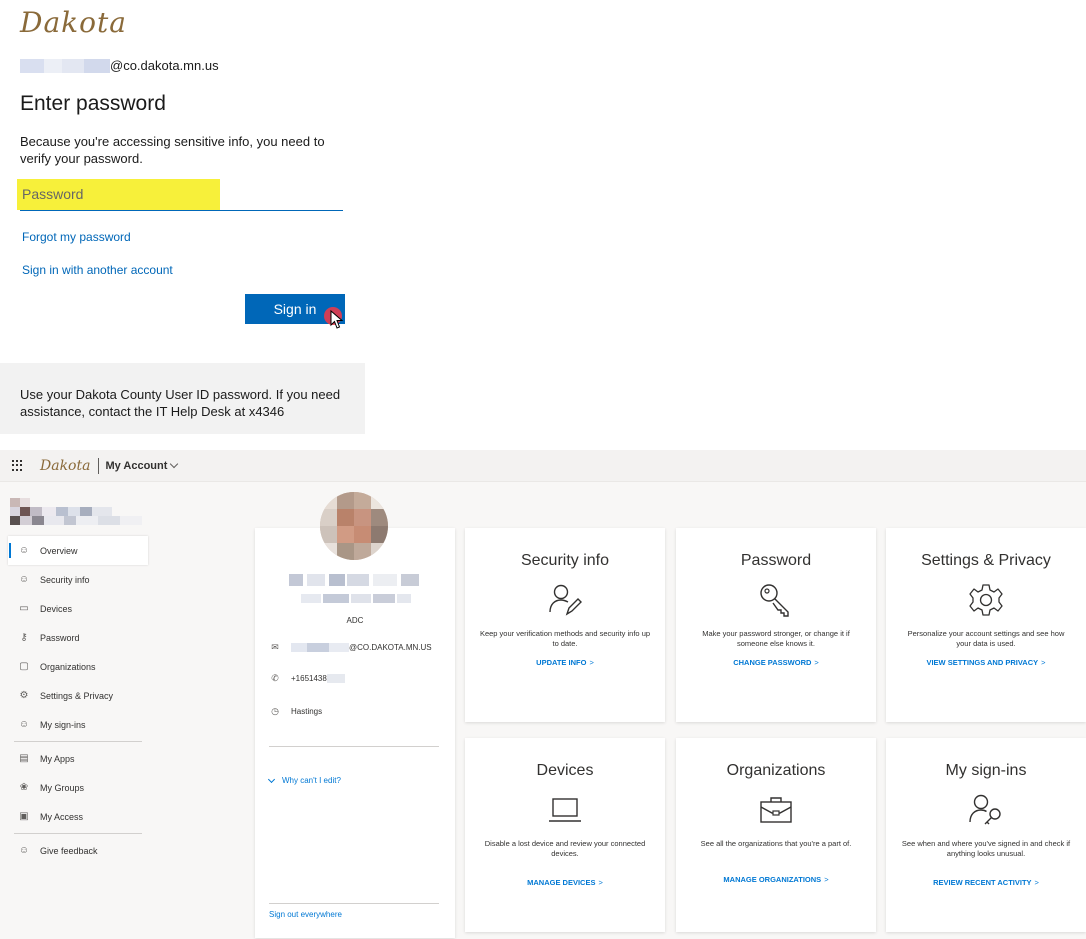  What do you see at coordinates (275, 677) in the screenshot?
I see `phone-icon: ✆` at bounding box center [275, 677].